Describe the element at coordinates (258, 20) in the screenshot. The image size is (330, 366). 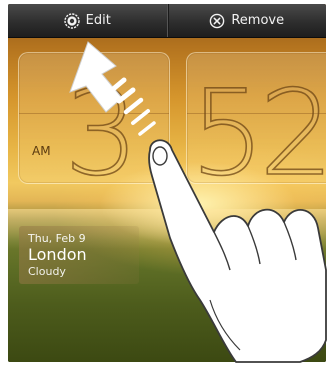
I see `remove-button-label: Remove` at that location.